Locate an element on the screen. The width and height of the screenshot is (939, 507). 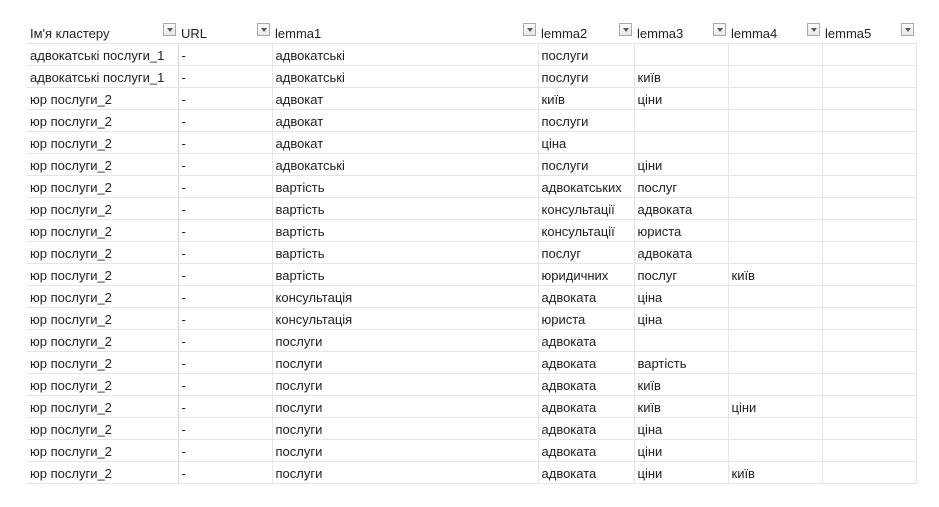
cell-lemma3: адвоката is located at coordinates (681, 208).